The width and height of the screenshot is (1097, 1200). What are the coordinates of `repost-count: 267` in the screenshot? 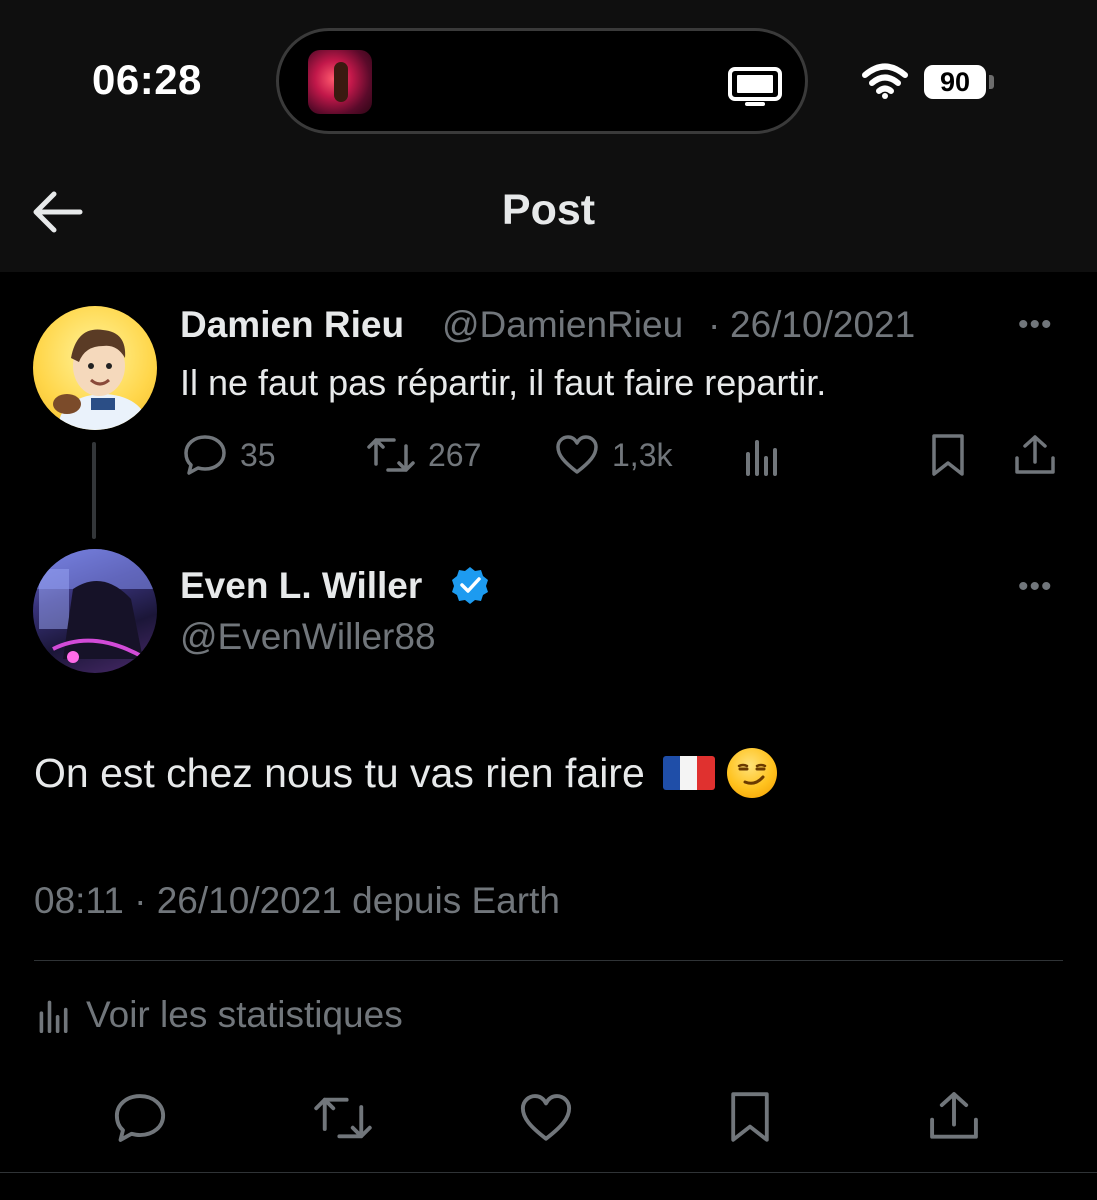 It's located at (455, 454).